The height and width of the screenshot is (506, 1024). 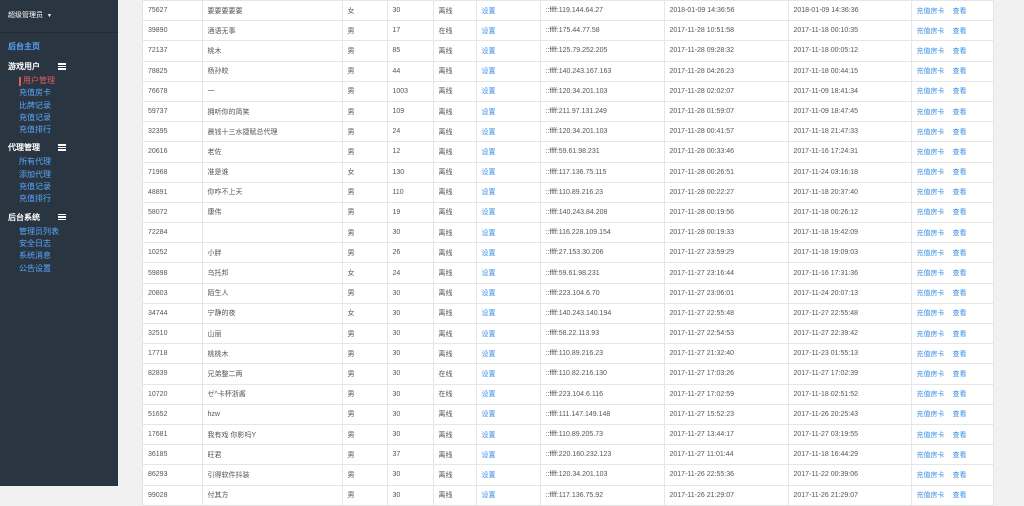 What do you see at coordinates (172, 252) in the screenshot?
I see `user-id-cell: 10252` at bounding box center [172, 252].